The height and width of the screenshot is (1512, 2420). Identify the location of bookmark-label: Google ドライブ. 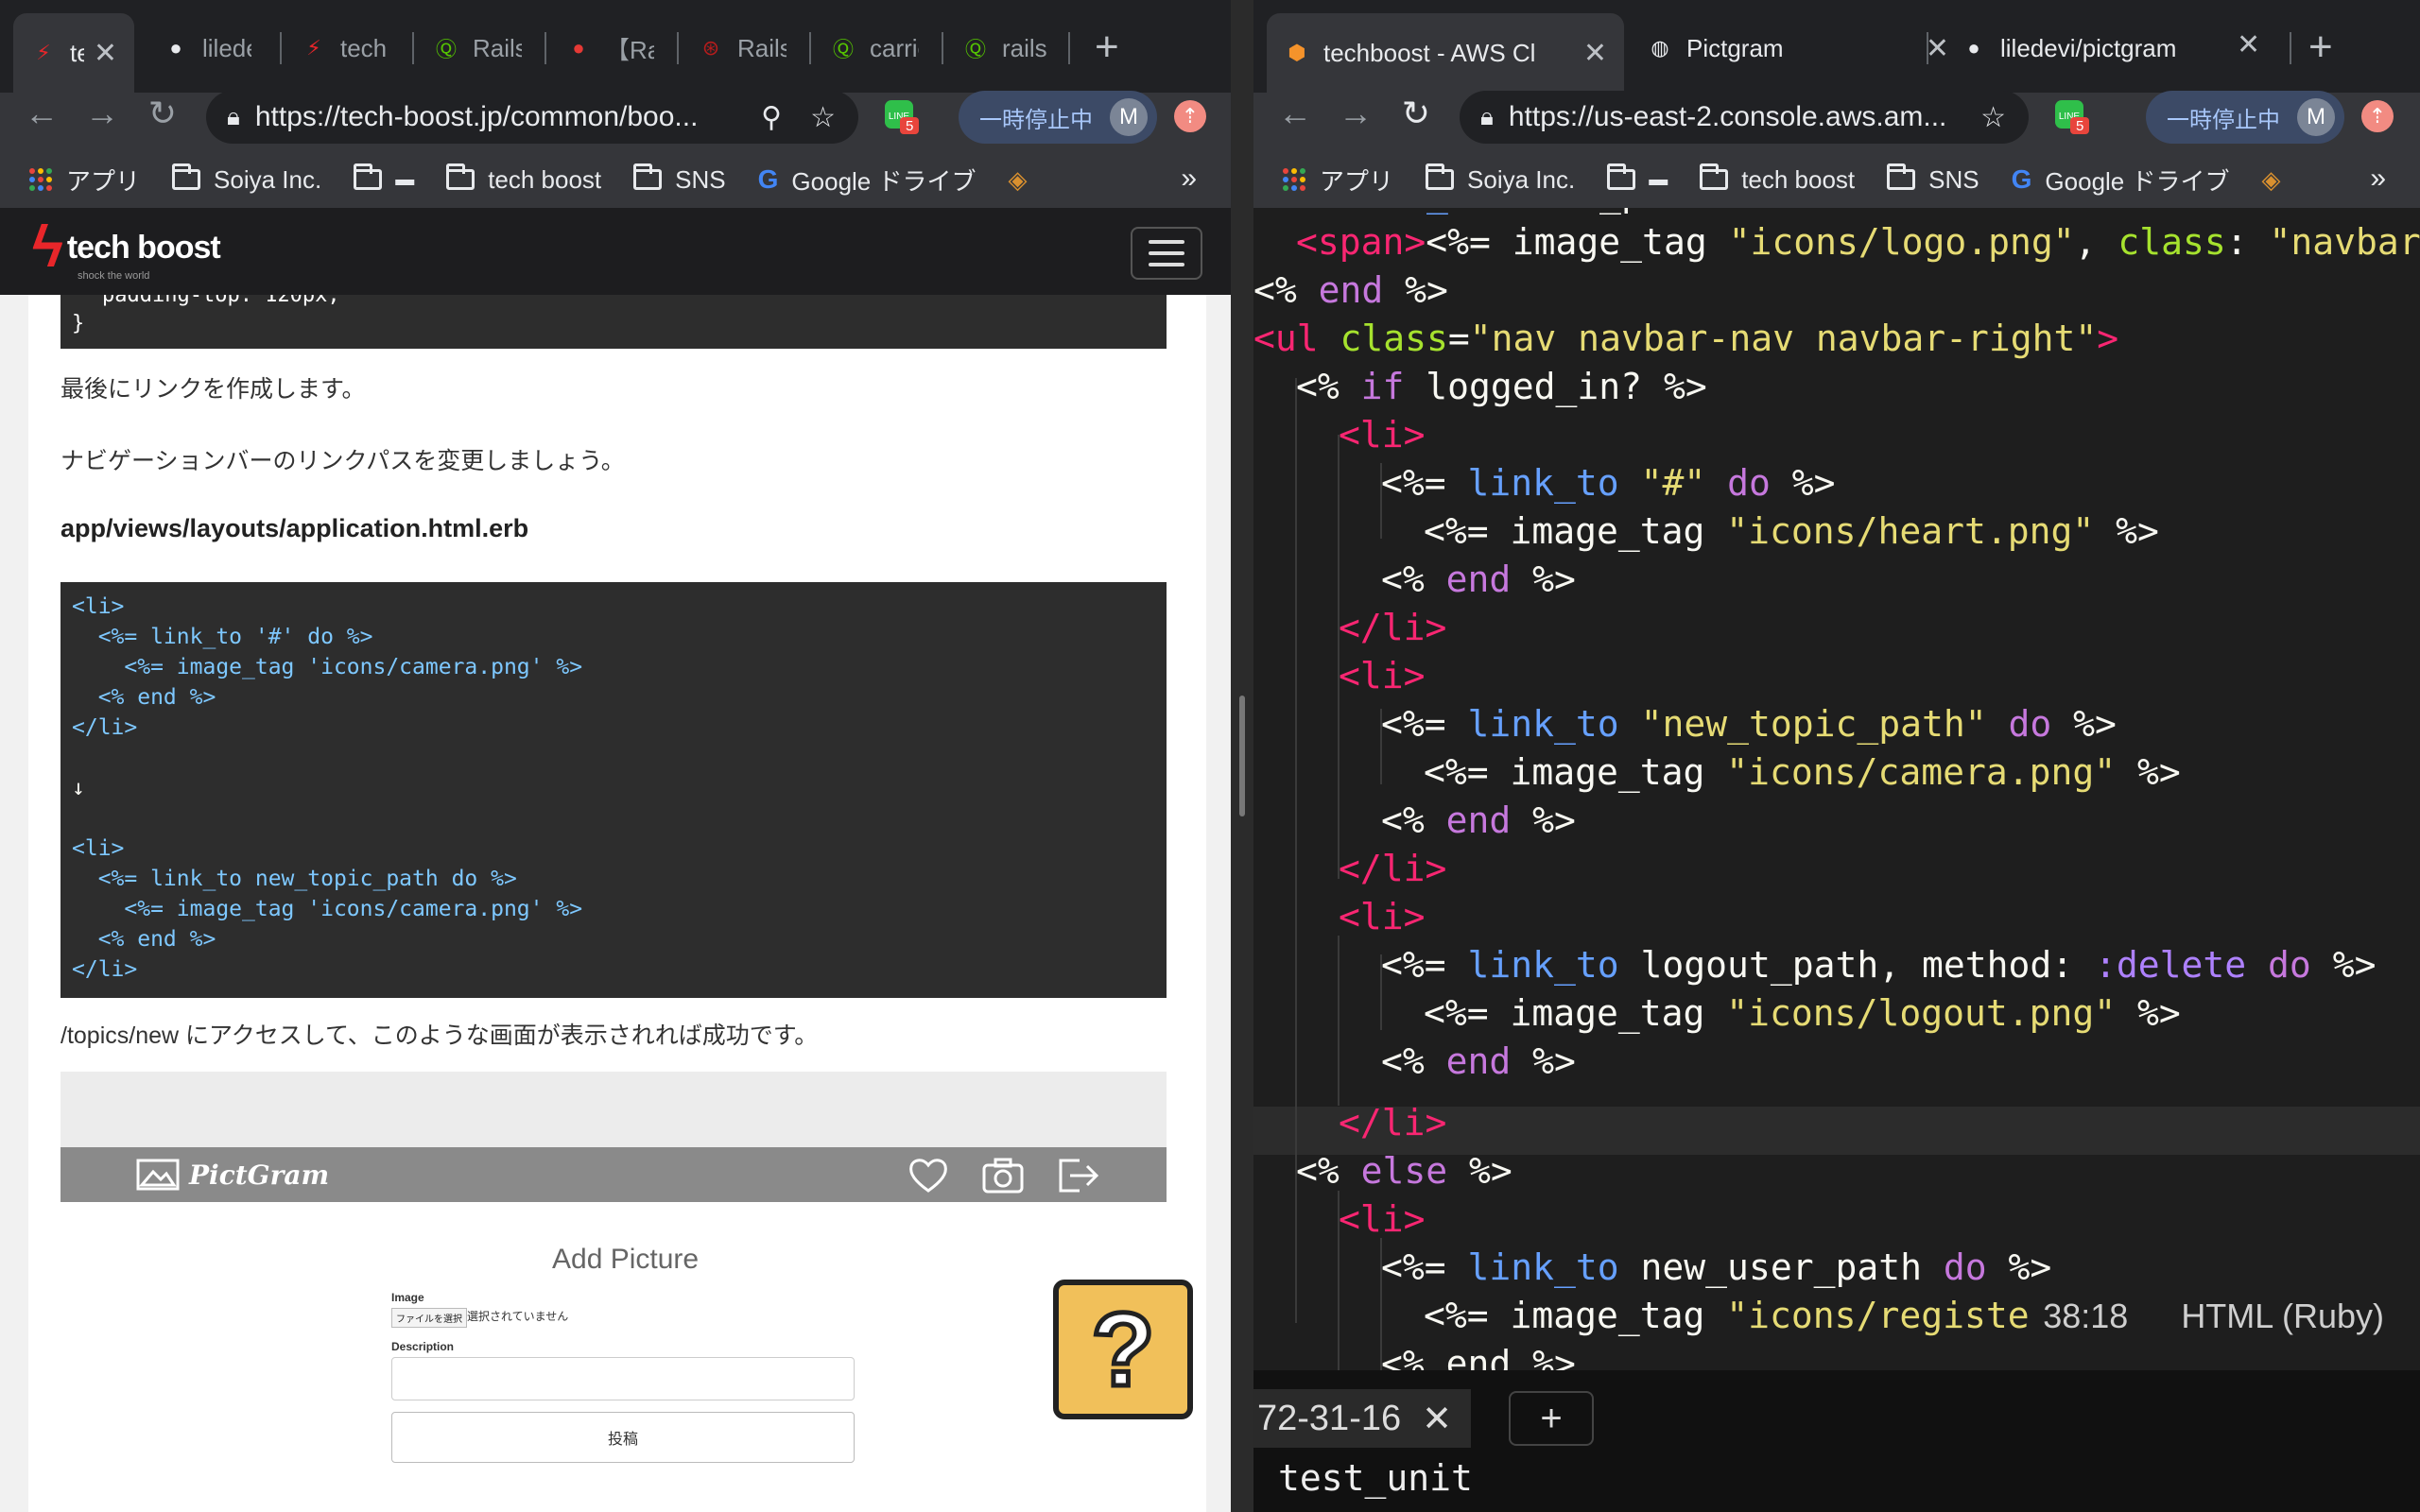
(884, 181).